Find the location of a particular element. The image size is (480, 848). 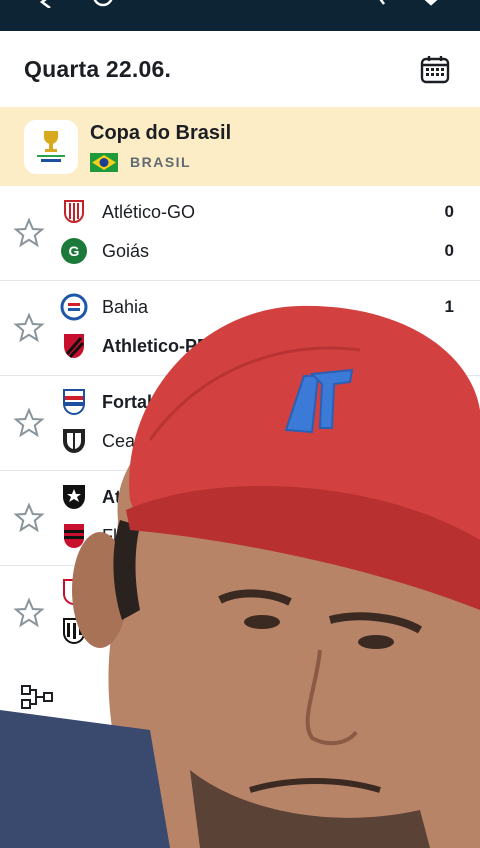

bracket-icon is located at coordinates (37, 697).